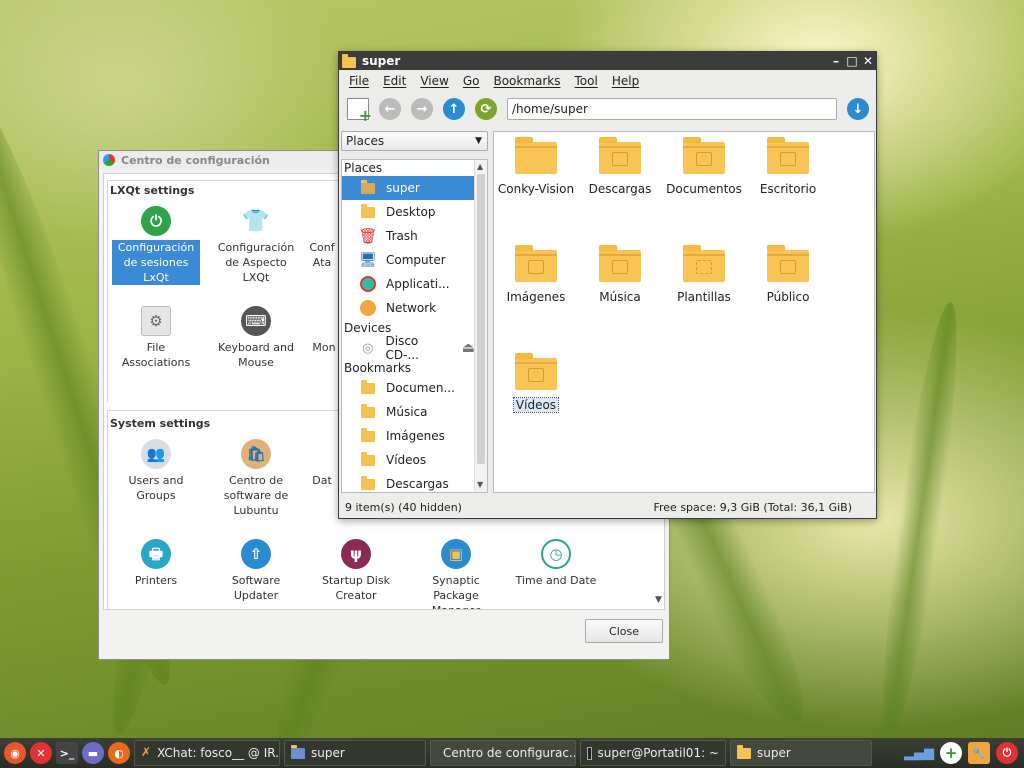  I want to click on device-item-cd: ◎ Disco CD-... ⏏, so click(408, 348).